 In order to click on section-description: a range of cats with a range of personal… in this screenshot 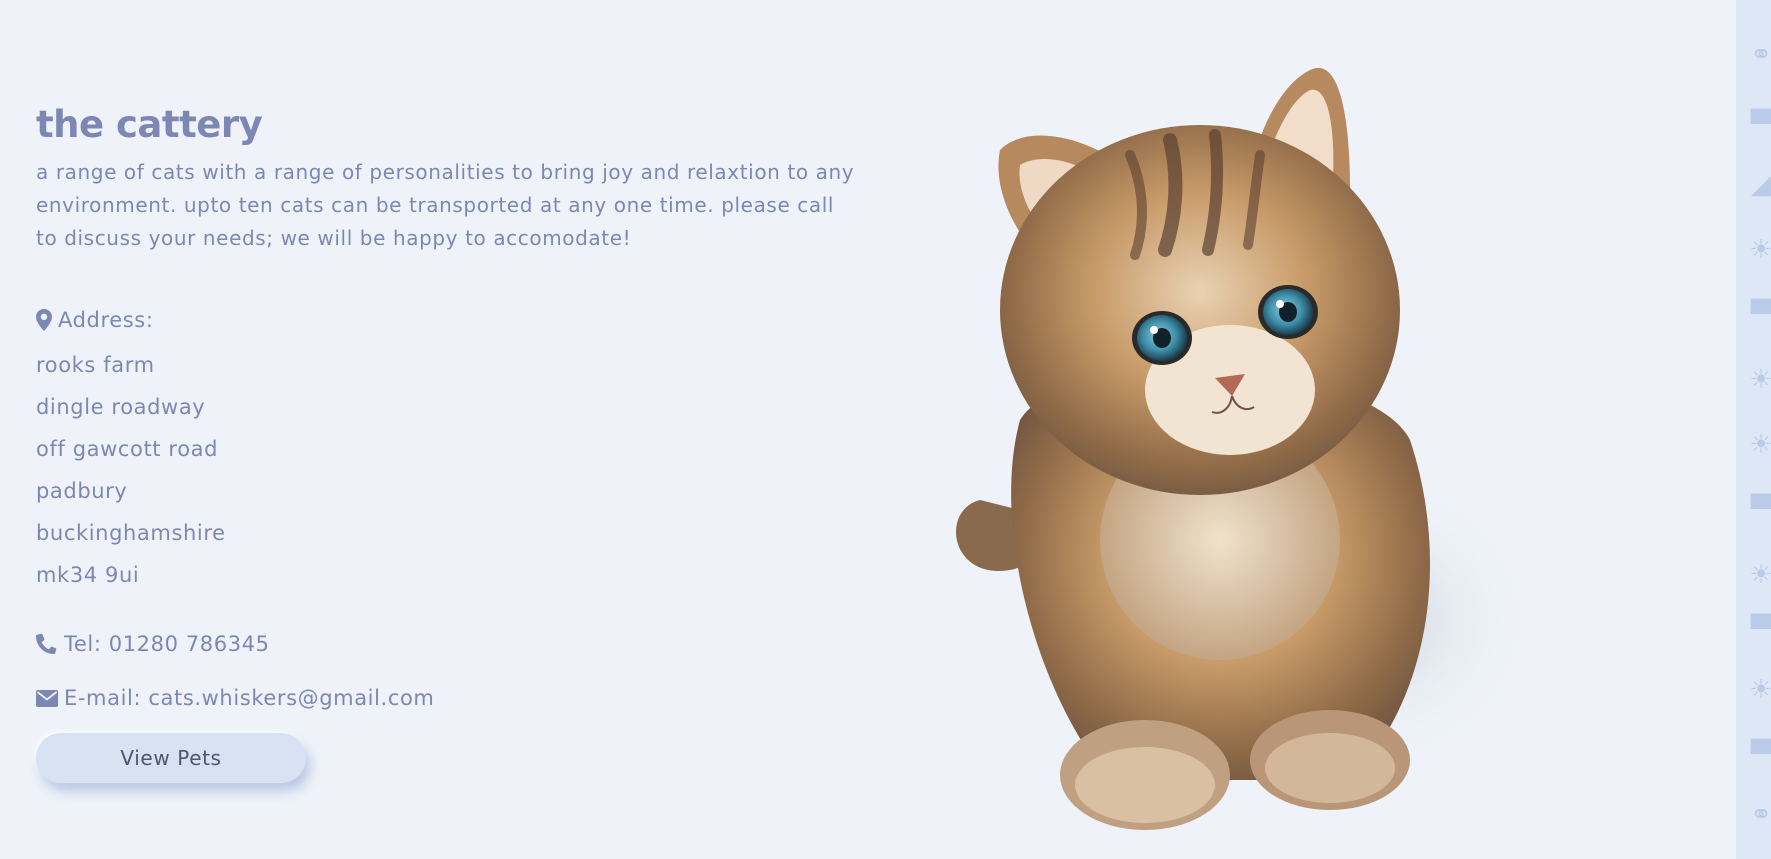, I will do `click(445, 205)`.